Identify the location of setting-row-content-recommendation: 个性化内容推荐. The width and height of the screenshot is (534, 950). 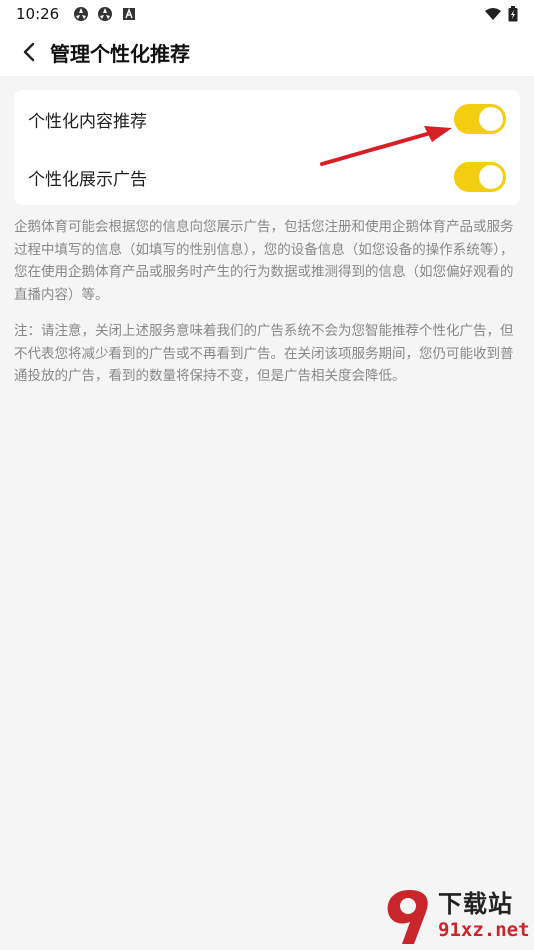
(267, 119).